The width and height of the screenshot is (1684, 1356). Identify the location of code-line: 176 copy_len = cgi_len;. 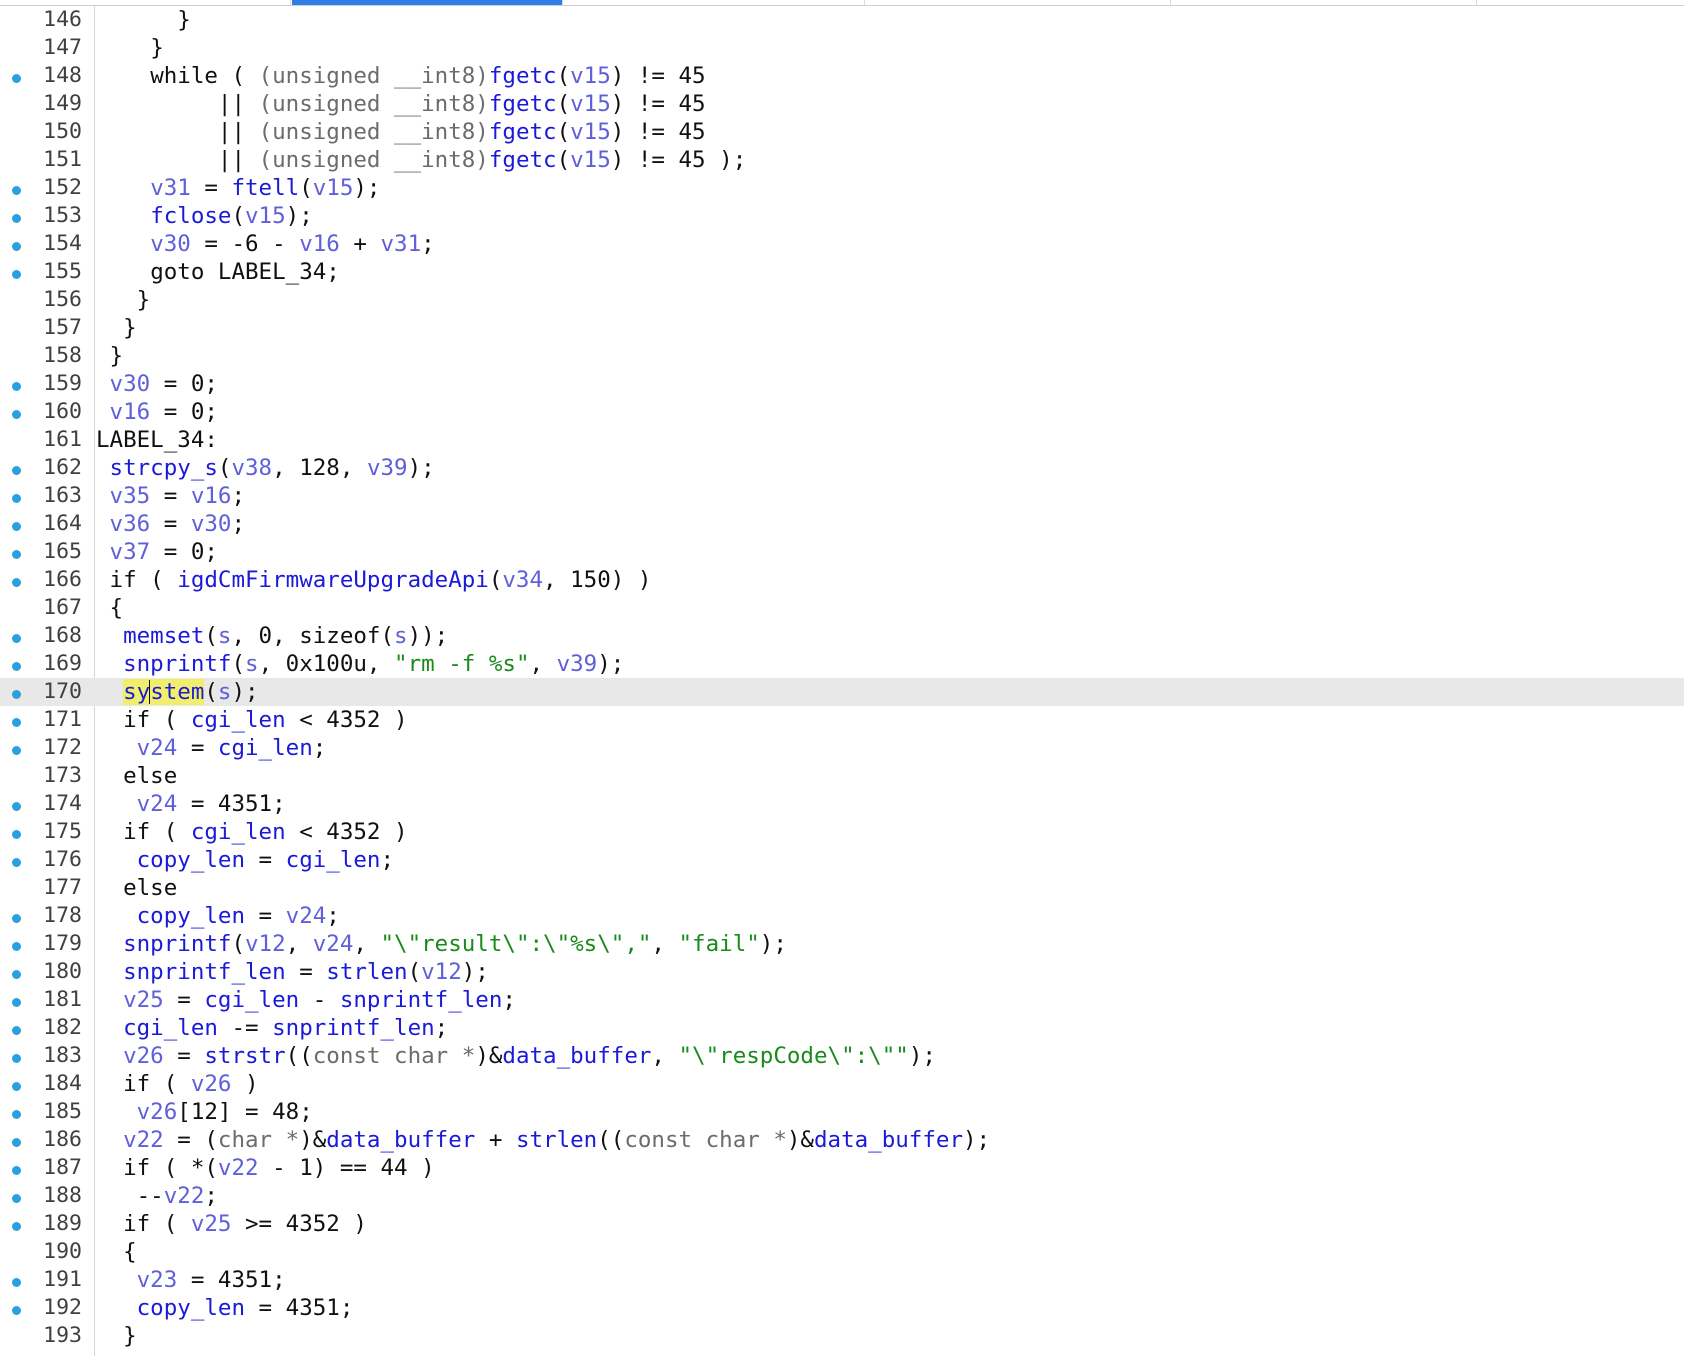
(842, 860).